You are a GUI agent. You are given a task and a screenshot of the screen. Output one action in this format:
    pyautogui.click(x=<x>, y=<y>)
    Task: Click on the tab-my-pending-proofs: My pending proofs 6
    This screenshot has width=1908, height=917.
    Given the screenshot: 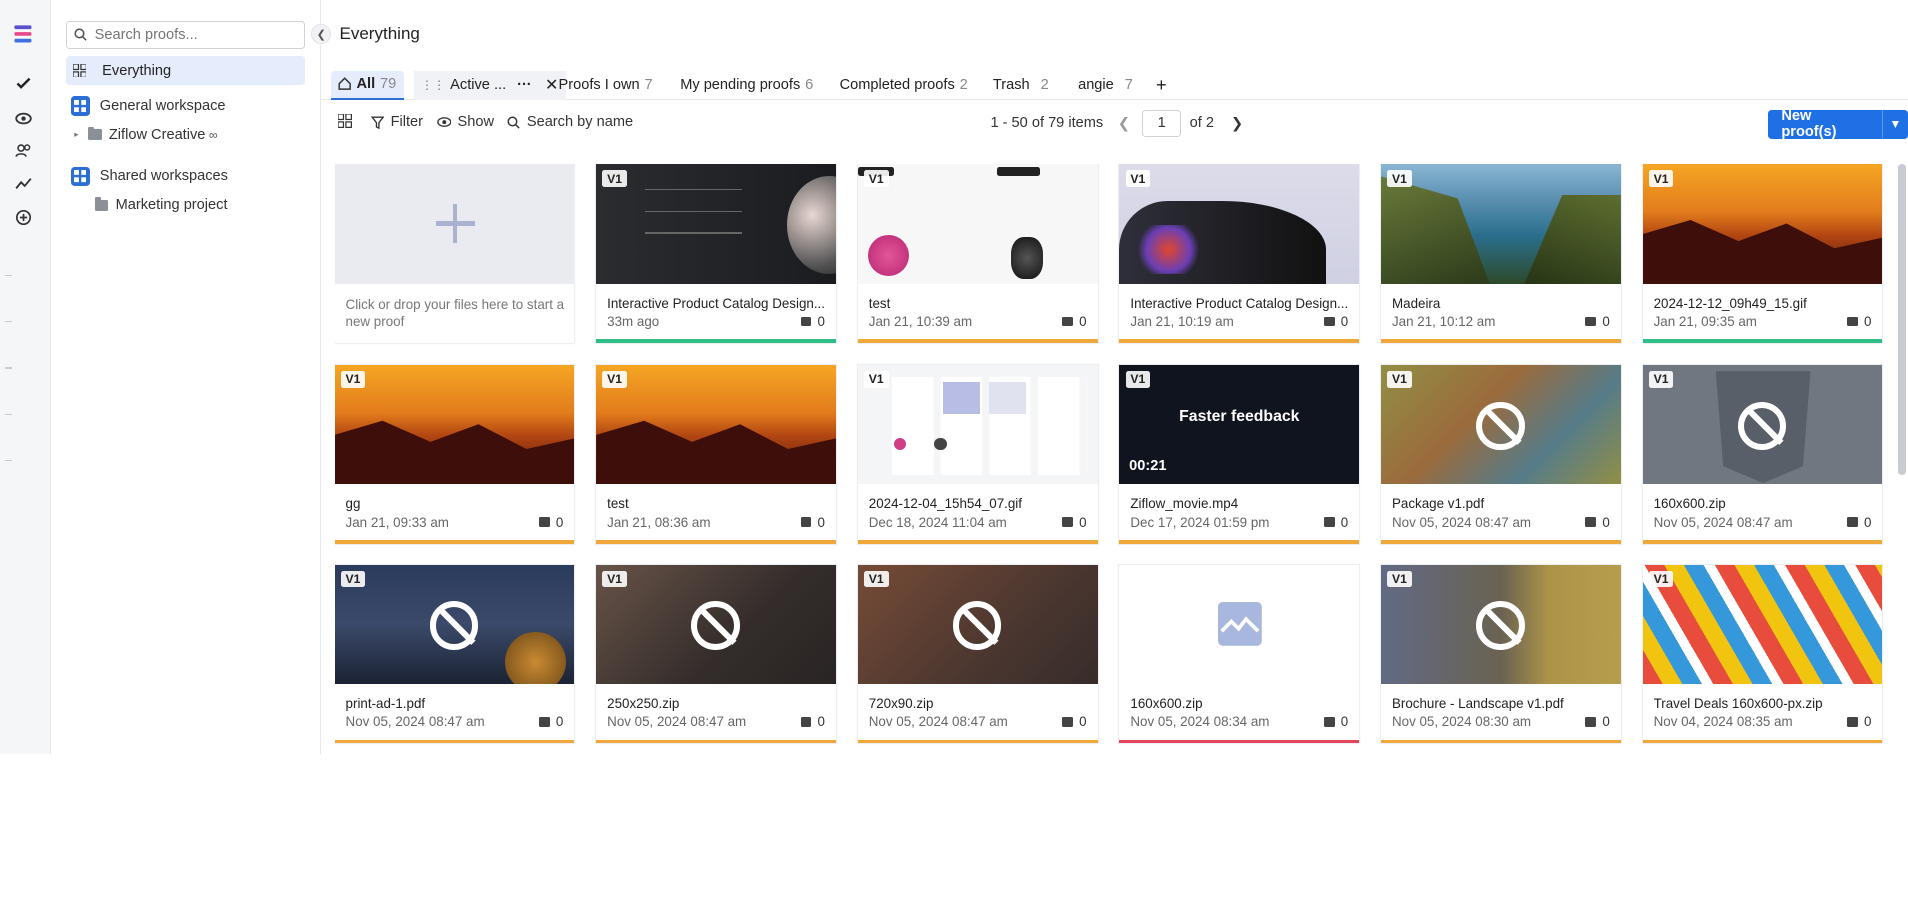 What is the action you would take?
    pyautogui.click(x=746, y=85)
    